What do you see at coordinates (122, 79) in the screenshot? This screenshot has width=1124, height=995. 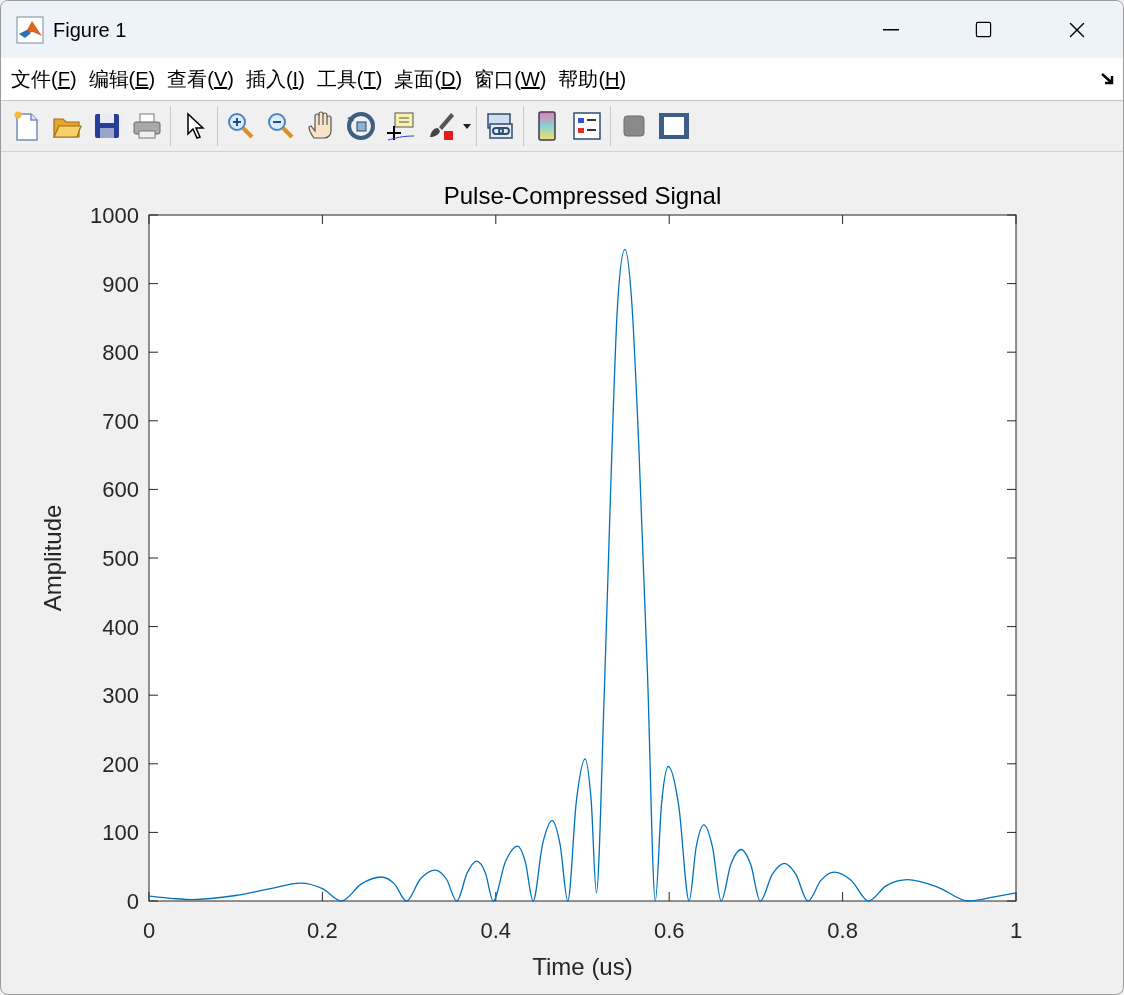 I see `menu-item: 编辑(E)` at bounding box center [122, 79].